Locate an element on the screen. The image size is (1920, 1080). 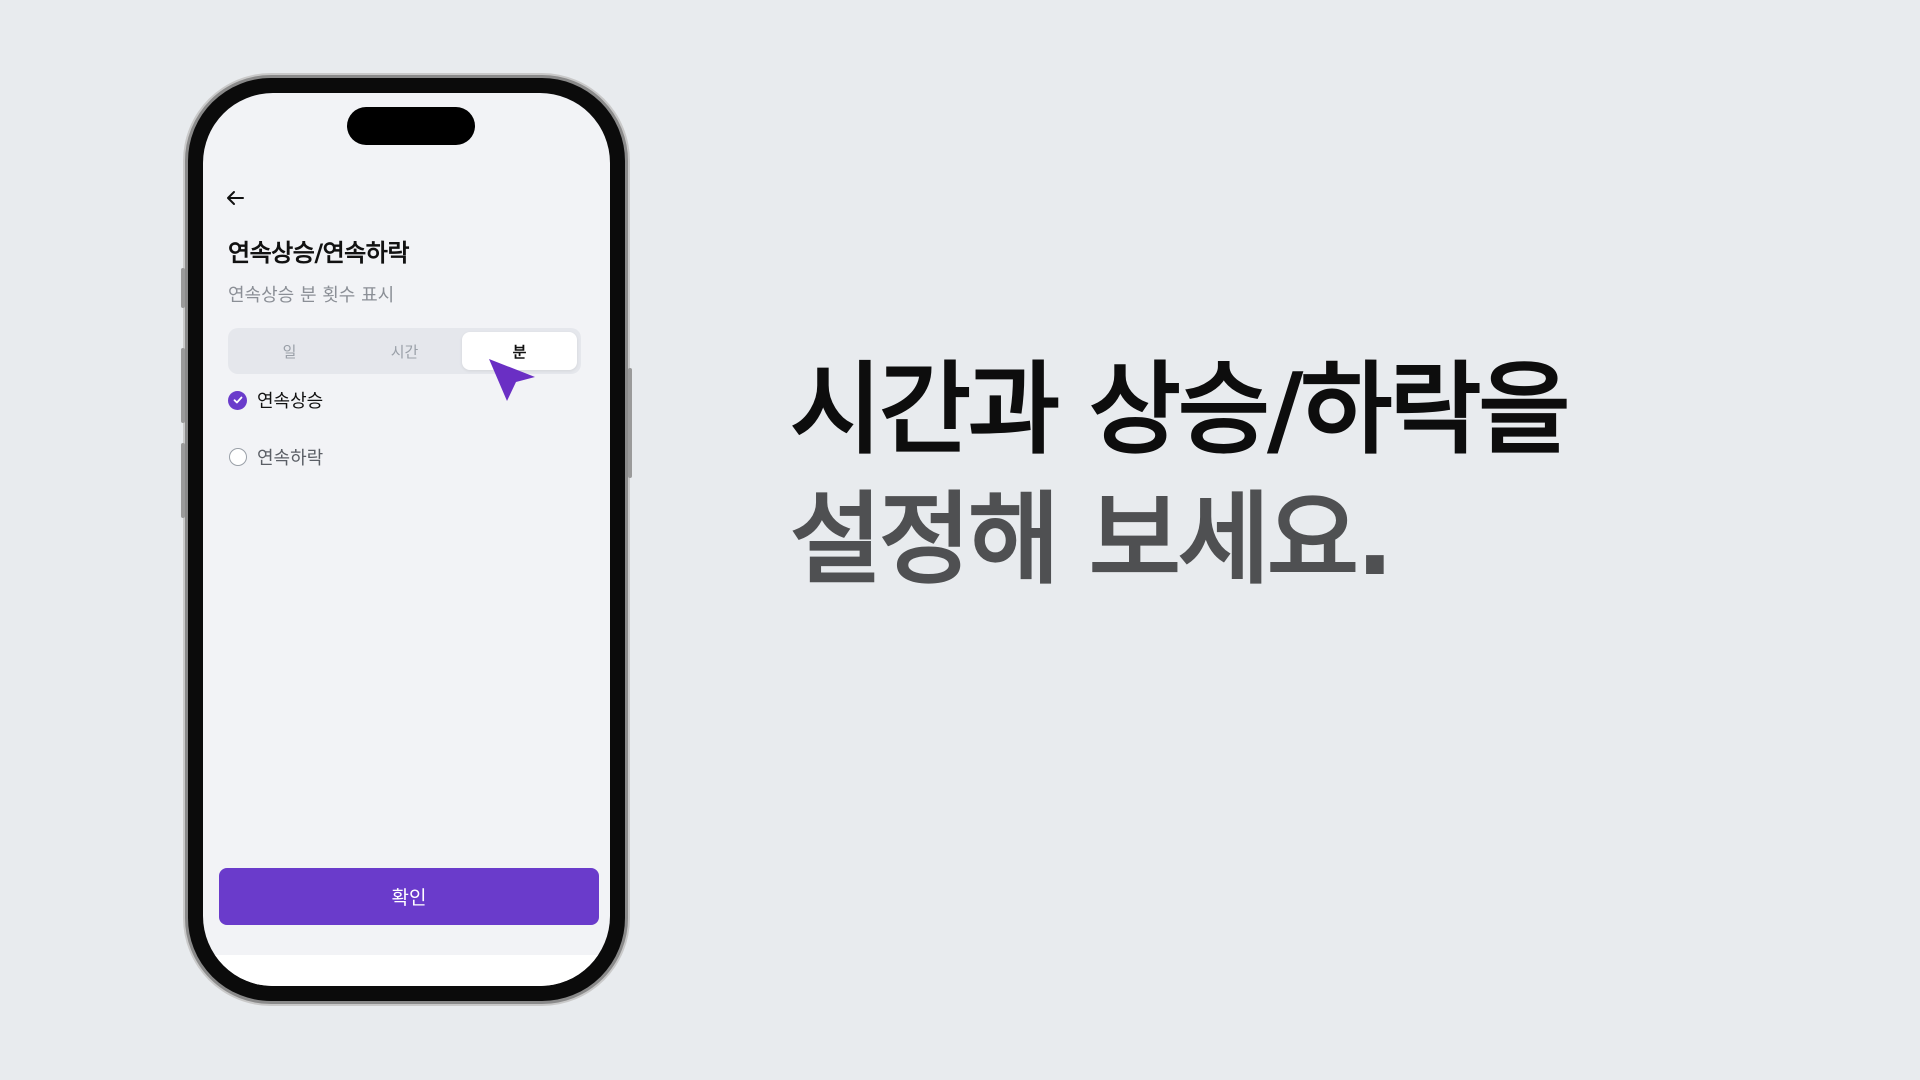
arrow-left-icon is located at coordinates (235, 198).